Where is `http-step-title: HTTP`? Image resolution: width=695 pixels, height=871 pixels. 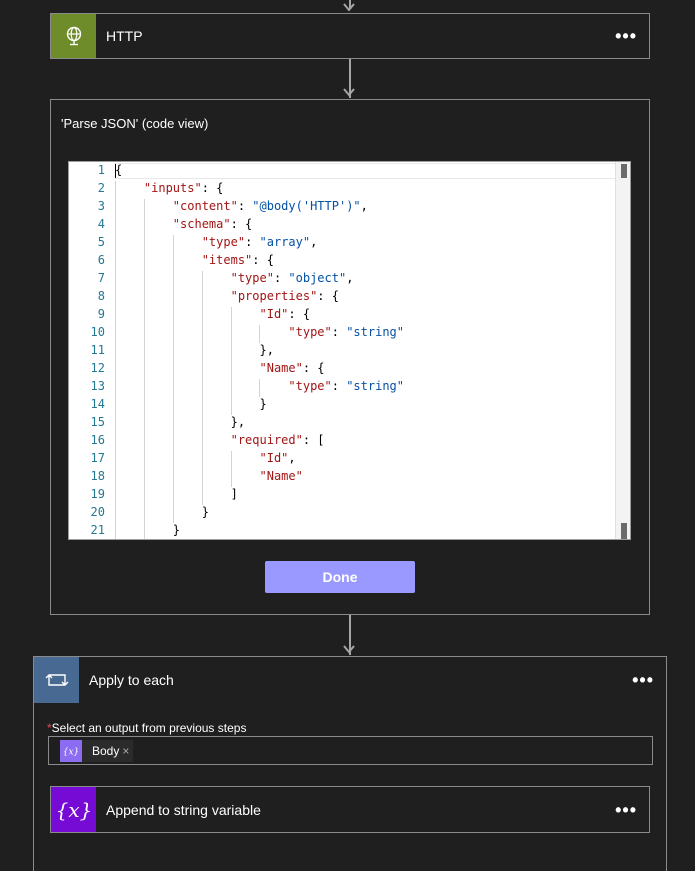 http-step-title: HTTP is located at coordinates (124, 36).